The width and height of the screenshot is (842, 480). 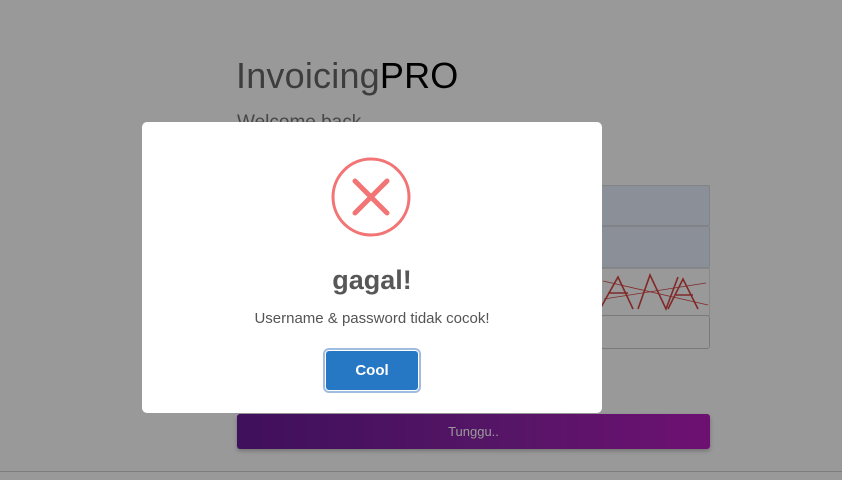 What do you see at coordinates (372, 370) in the screenshot?
I see `confirm-button: Cool` at bounding box center [372, 370].